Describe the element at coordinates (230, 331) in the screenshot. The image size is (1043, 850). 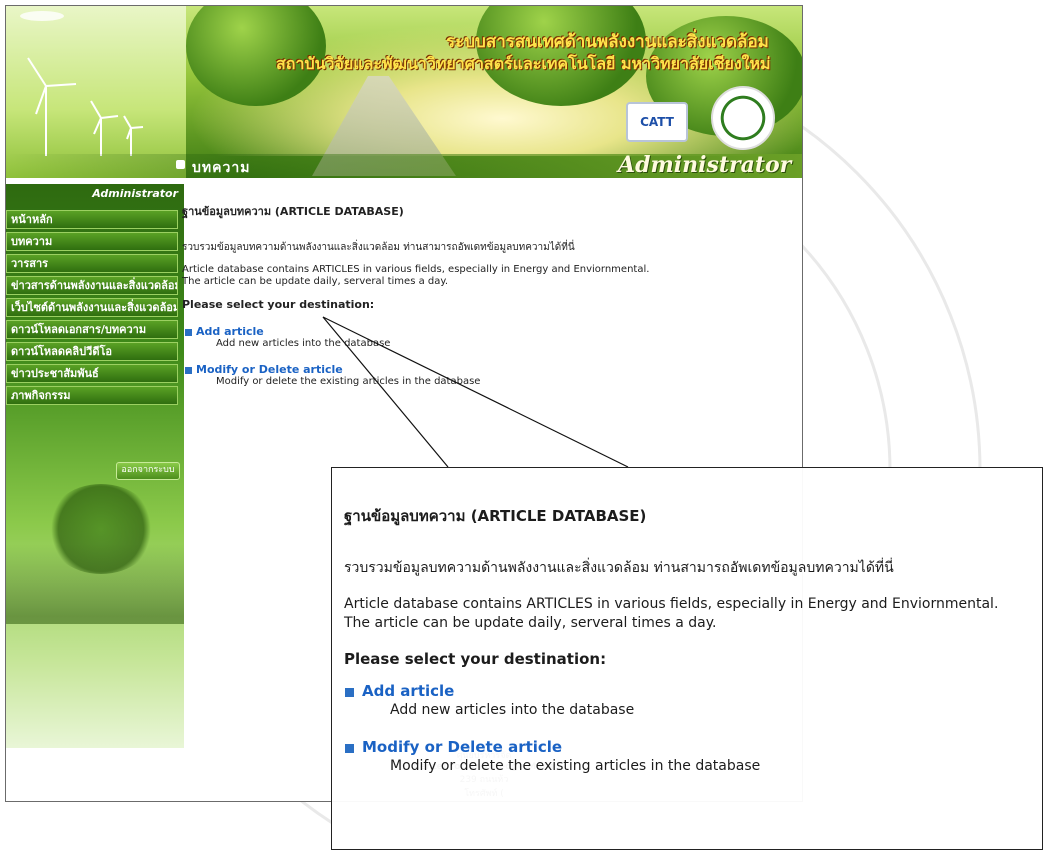
I see `add-article-link: Add article` at that location.